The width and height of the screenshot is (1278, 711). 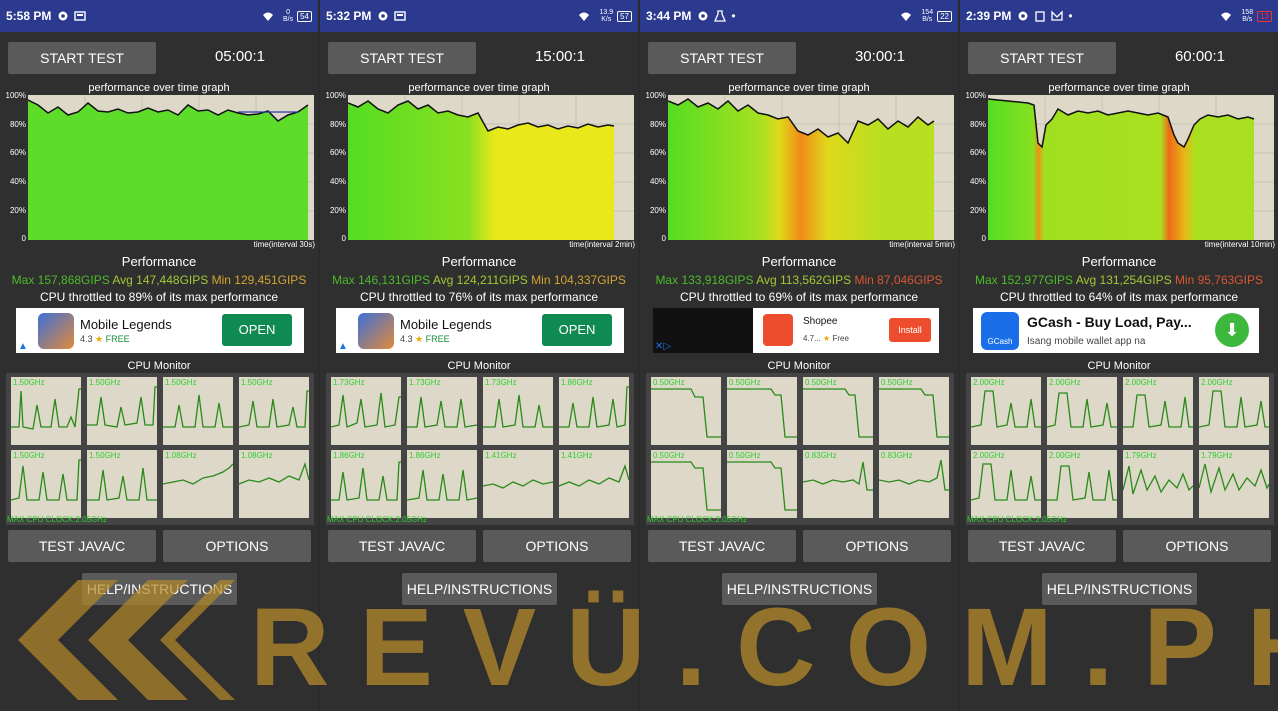 What do you see at coordinates (1024, 280) in the screenshot?
I see `max-gips: Max 152,977GIPS` at bounding box center [1024, 280].